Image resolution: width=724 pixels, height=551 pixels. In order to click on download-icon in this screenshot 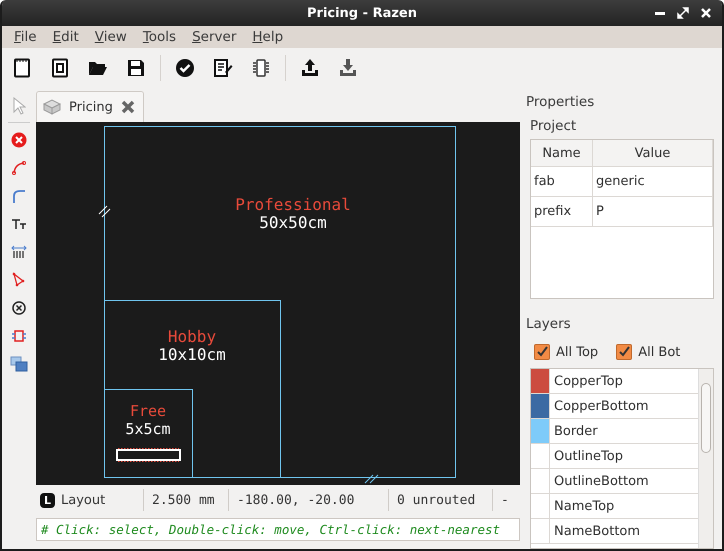, I will do `click(348, 68)`.